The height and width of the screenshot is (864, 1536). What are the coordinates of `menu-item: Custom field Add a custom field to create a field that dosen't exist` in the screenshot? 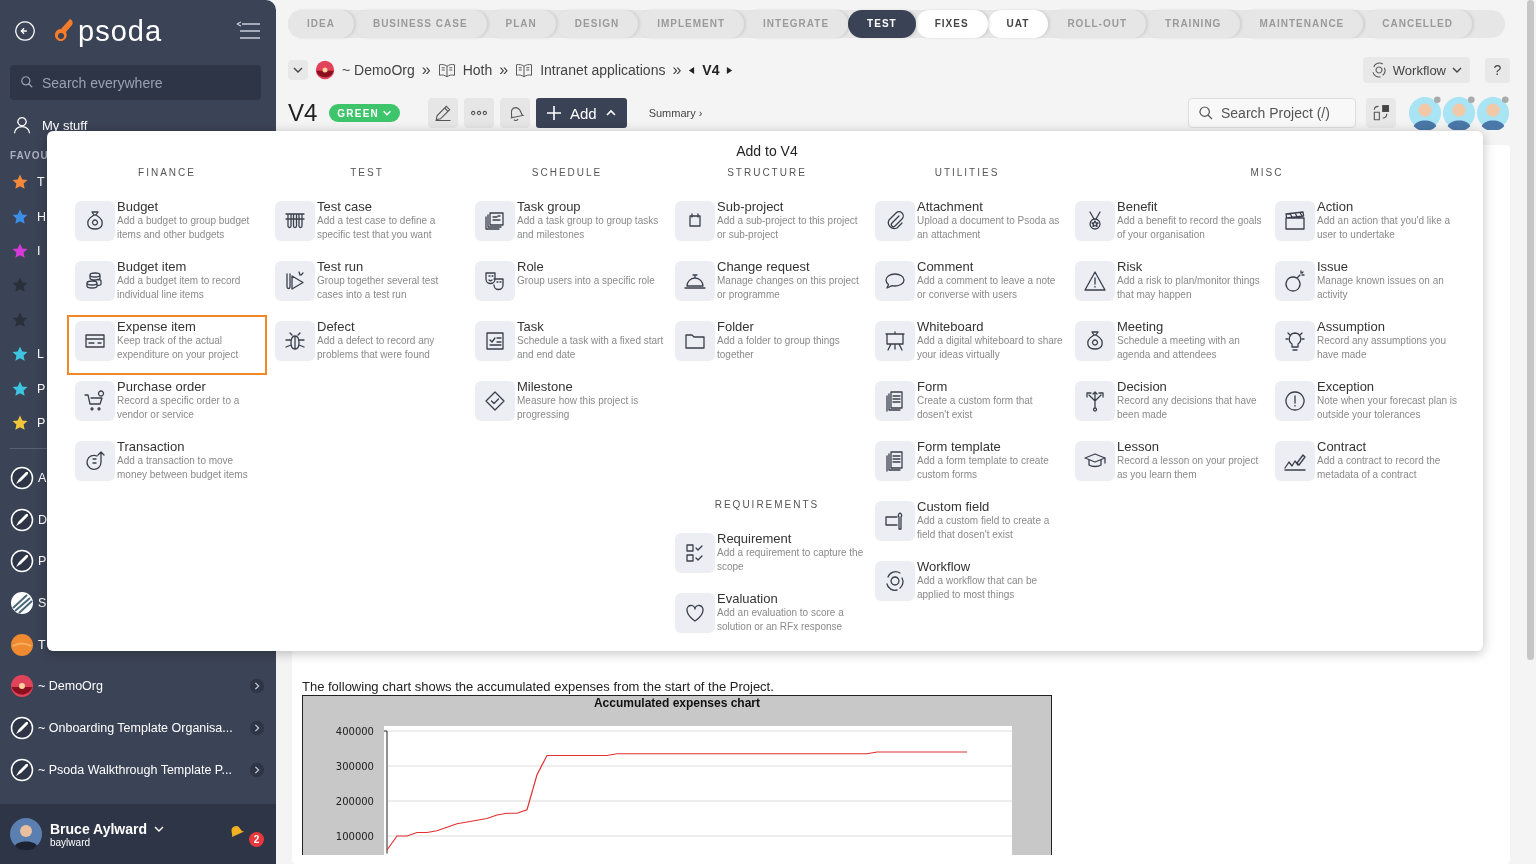 It's located at (967, 525).